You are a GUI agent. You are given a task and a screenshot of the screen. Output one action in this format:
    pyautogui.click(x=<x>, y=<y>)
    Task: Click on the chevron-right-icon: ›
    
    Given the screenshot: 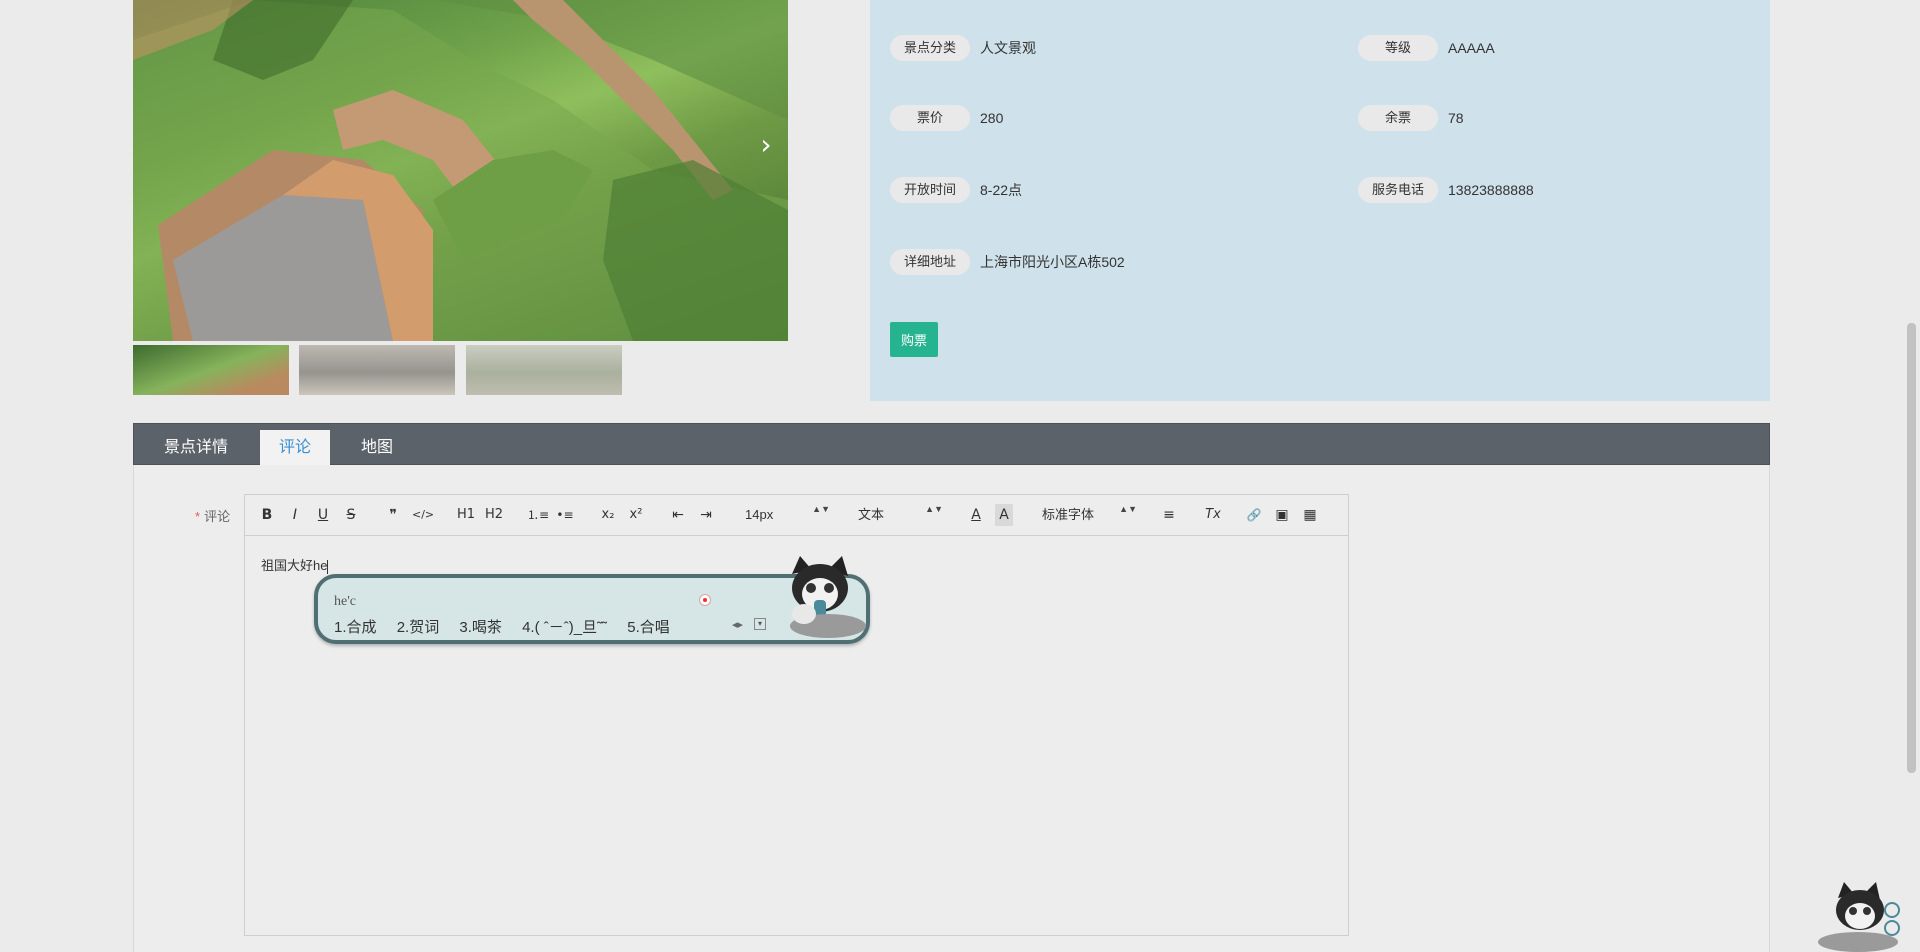 What is the action you would take?
    pyautogui.click(x=766, y=144)
    